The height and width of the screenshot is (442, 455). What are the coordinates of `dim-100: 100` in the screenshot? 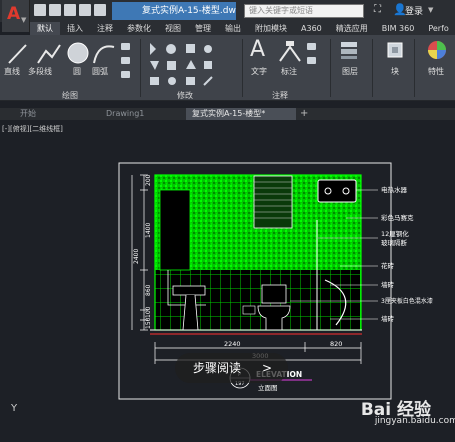 It's located at (148, 312).